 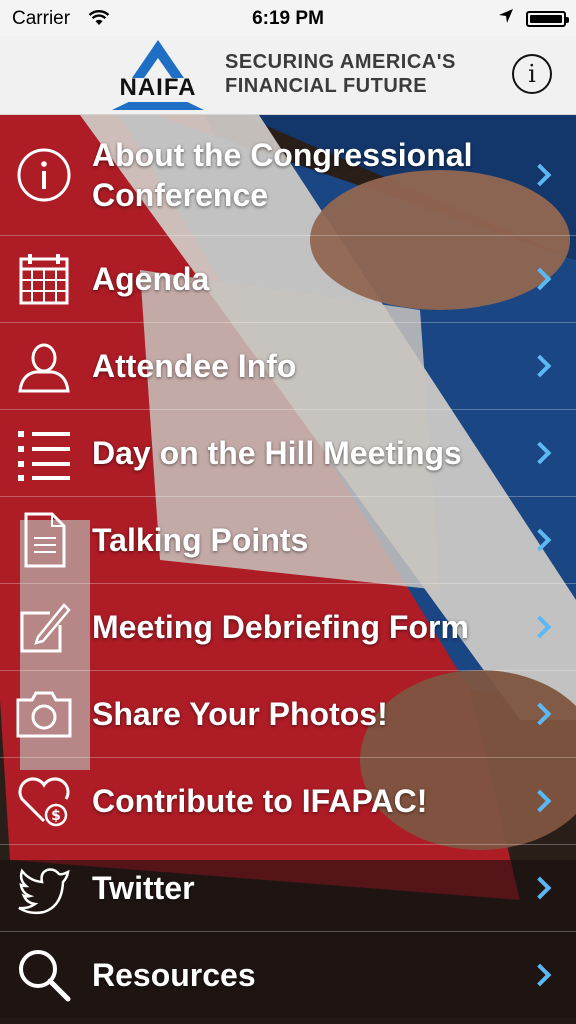 I want to click on twitter-bird-icon, so click(x=44, y=888).